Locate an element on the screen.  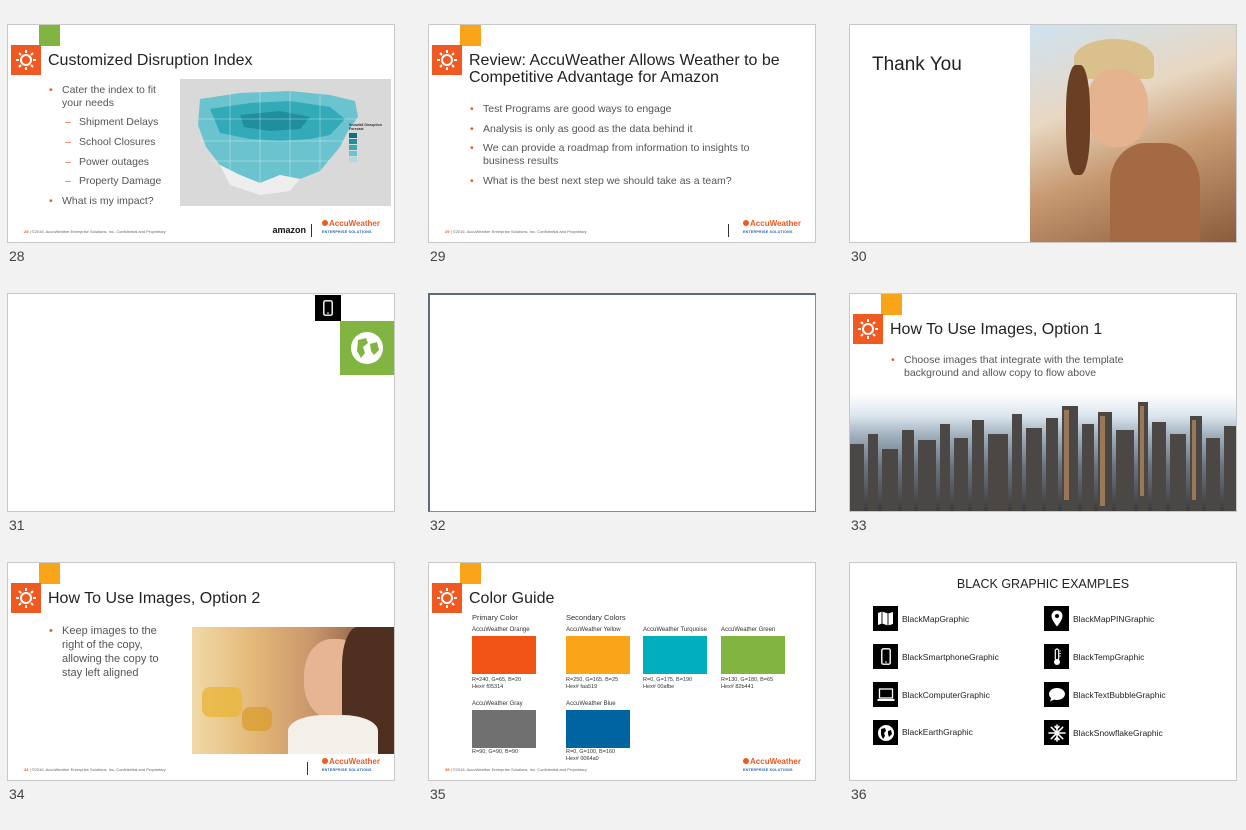
color-swatch-turquoise is located at coordinates (675, 655).